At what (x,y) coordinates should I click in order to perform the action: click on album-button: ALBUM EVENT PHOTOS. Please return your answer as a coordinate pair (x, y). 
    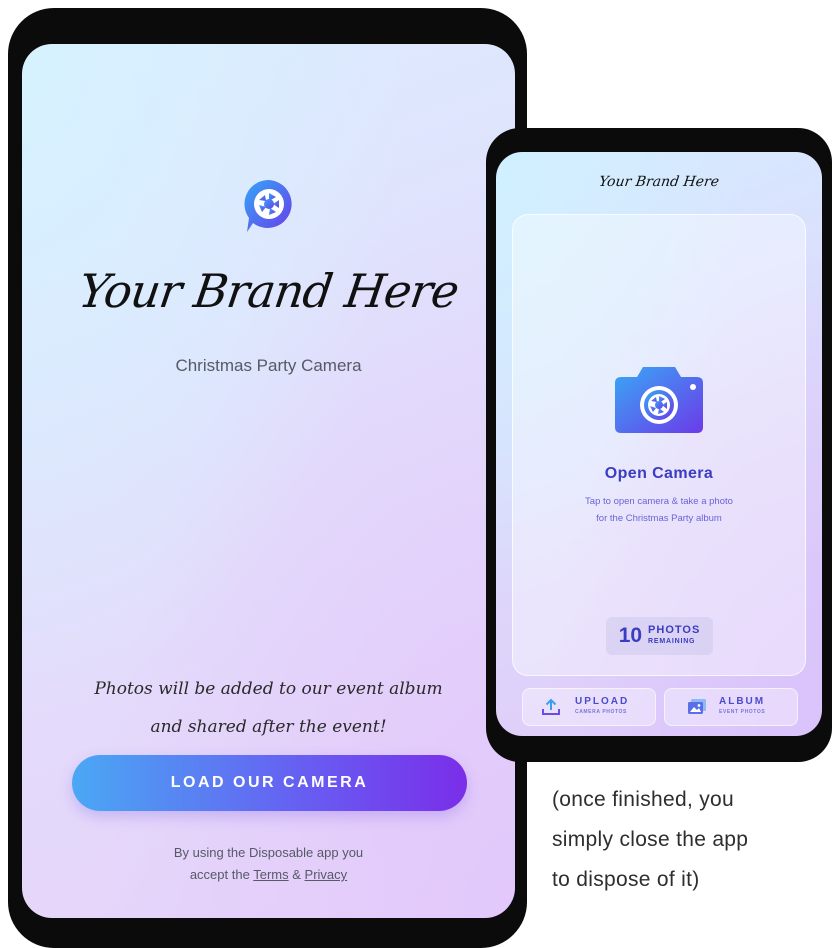
    Looking at the image, I should click on (731, 707).